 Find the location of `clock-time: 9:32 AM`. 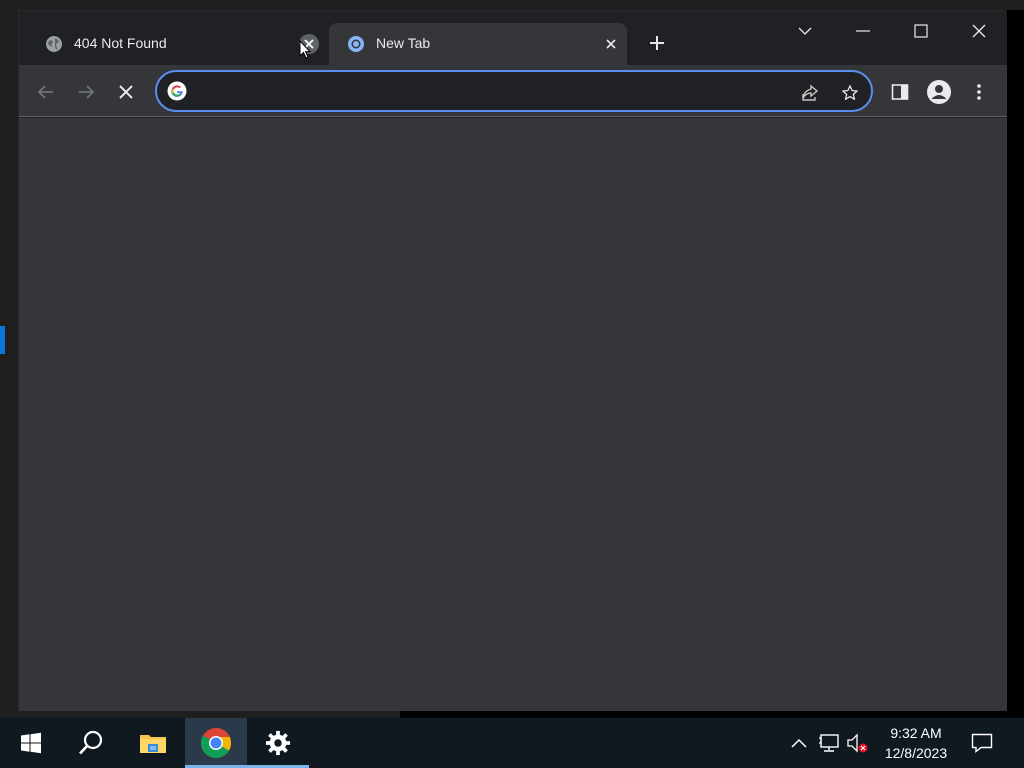

clock-time: 9:32 AM is located at coordinates (916, 733).